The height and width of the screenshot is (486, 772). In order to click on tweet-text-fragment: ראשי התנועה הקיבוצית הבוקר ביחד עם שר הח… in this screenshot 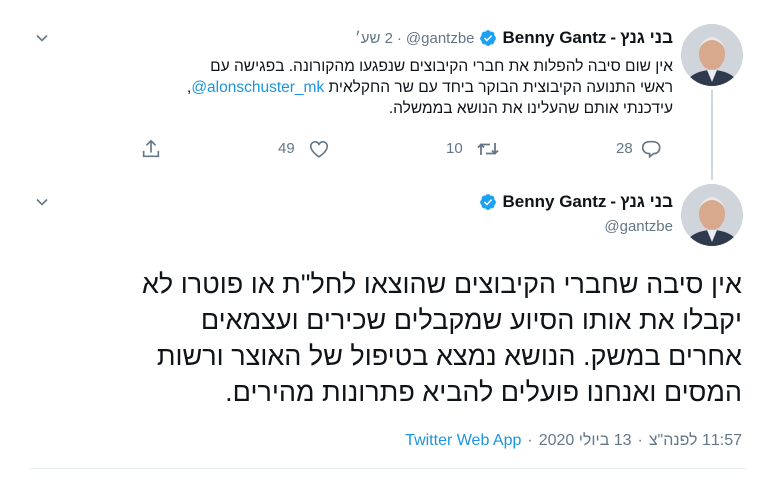, I will do `click(498, 87)`.